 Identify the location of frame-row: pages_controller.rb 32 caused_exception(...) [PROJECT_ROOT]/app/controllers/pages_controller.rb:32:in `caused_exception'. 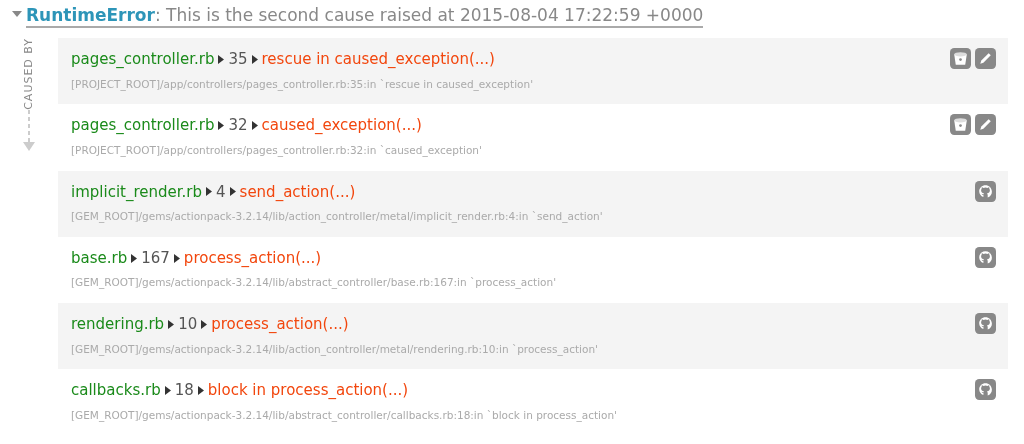
(533, 137).